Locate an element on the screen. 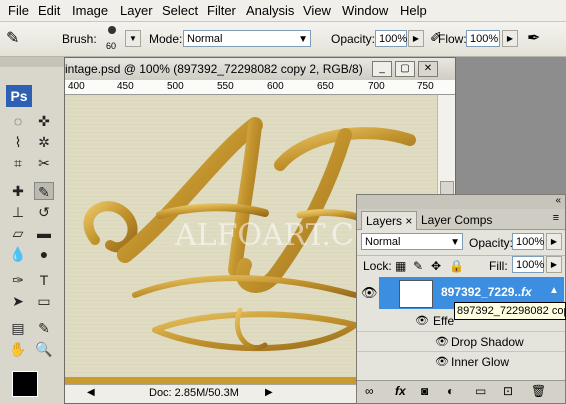  fill-value: 100% is located at coordinates (530, 265).